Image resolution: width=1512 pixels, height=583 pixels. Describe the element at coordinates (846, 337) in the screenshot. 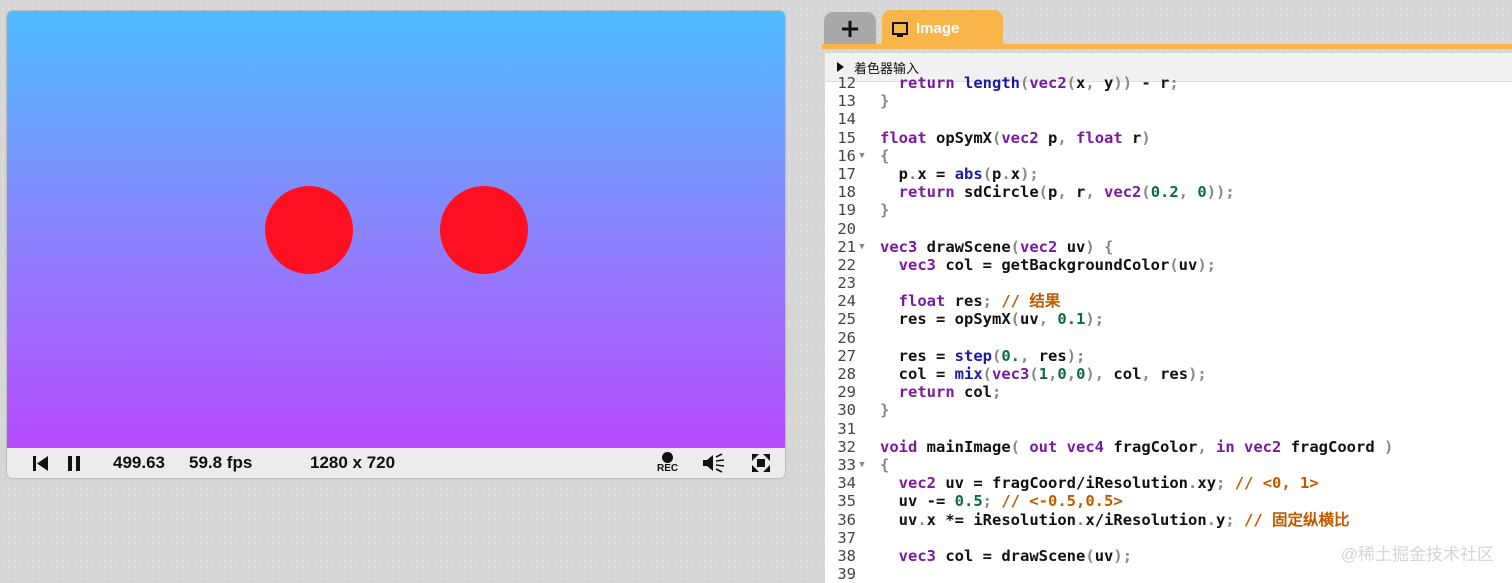

I see `line-number: 26` at that location.